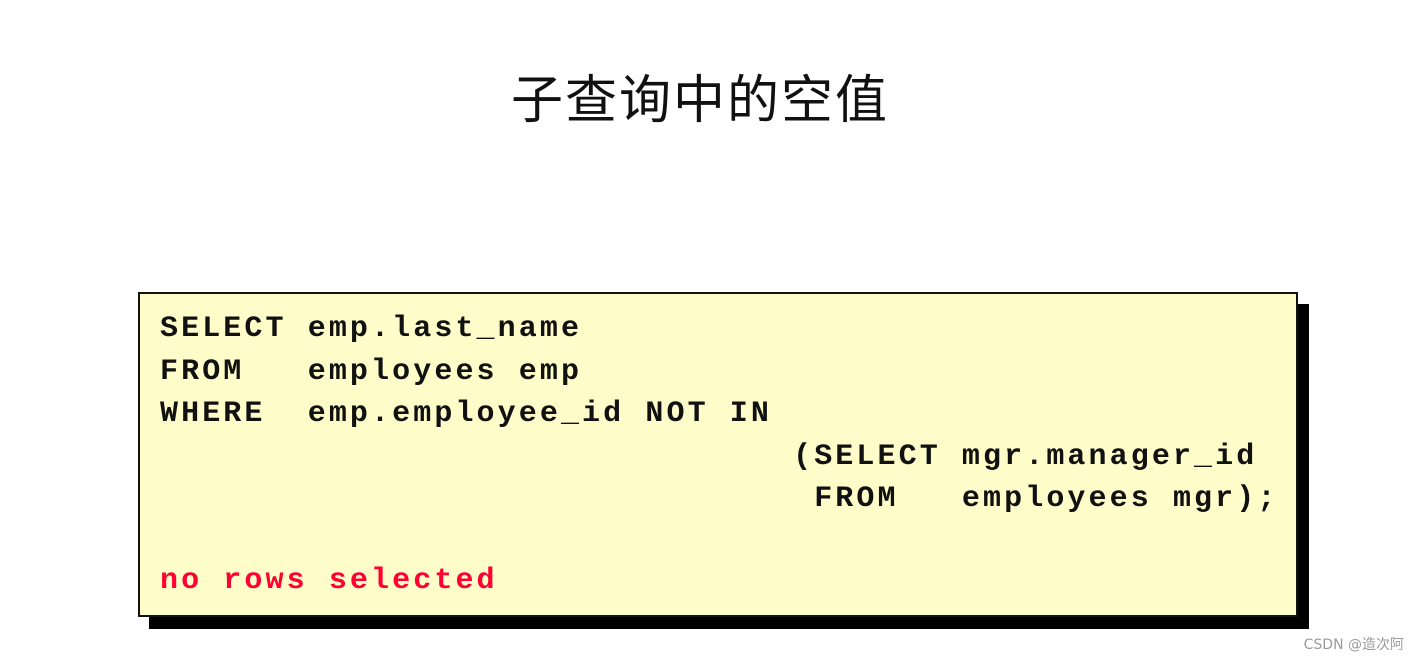 The width and height of the screenshot is (1418, 661). What do you see at coordinates (371, 371) in the screenshot?
I see `code-line: FROM employees emp` at bounding box center [371, 371].